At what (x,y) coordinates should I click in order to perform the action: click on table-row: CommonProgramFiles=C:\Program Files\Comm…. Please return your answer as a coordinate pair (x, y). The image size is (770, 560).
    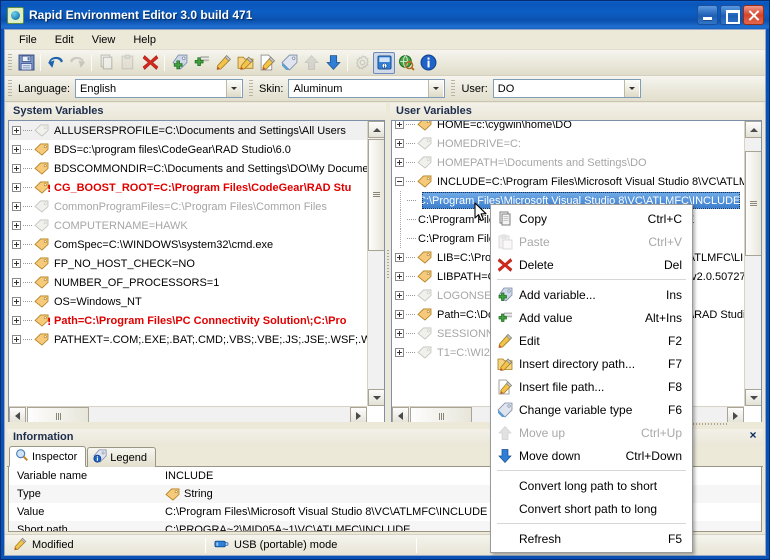
    Looking at the image, I should click on (188, 206).